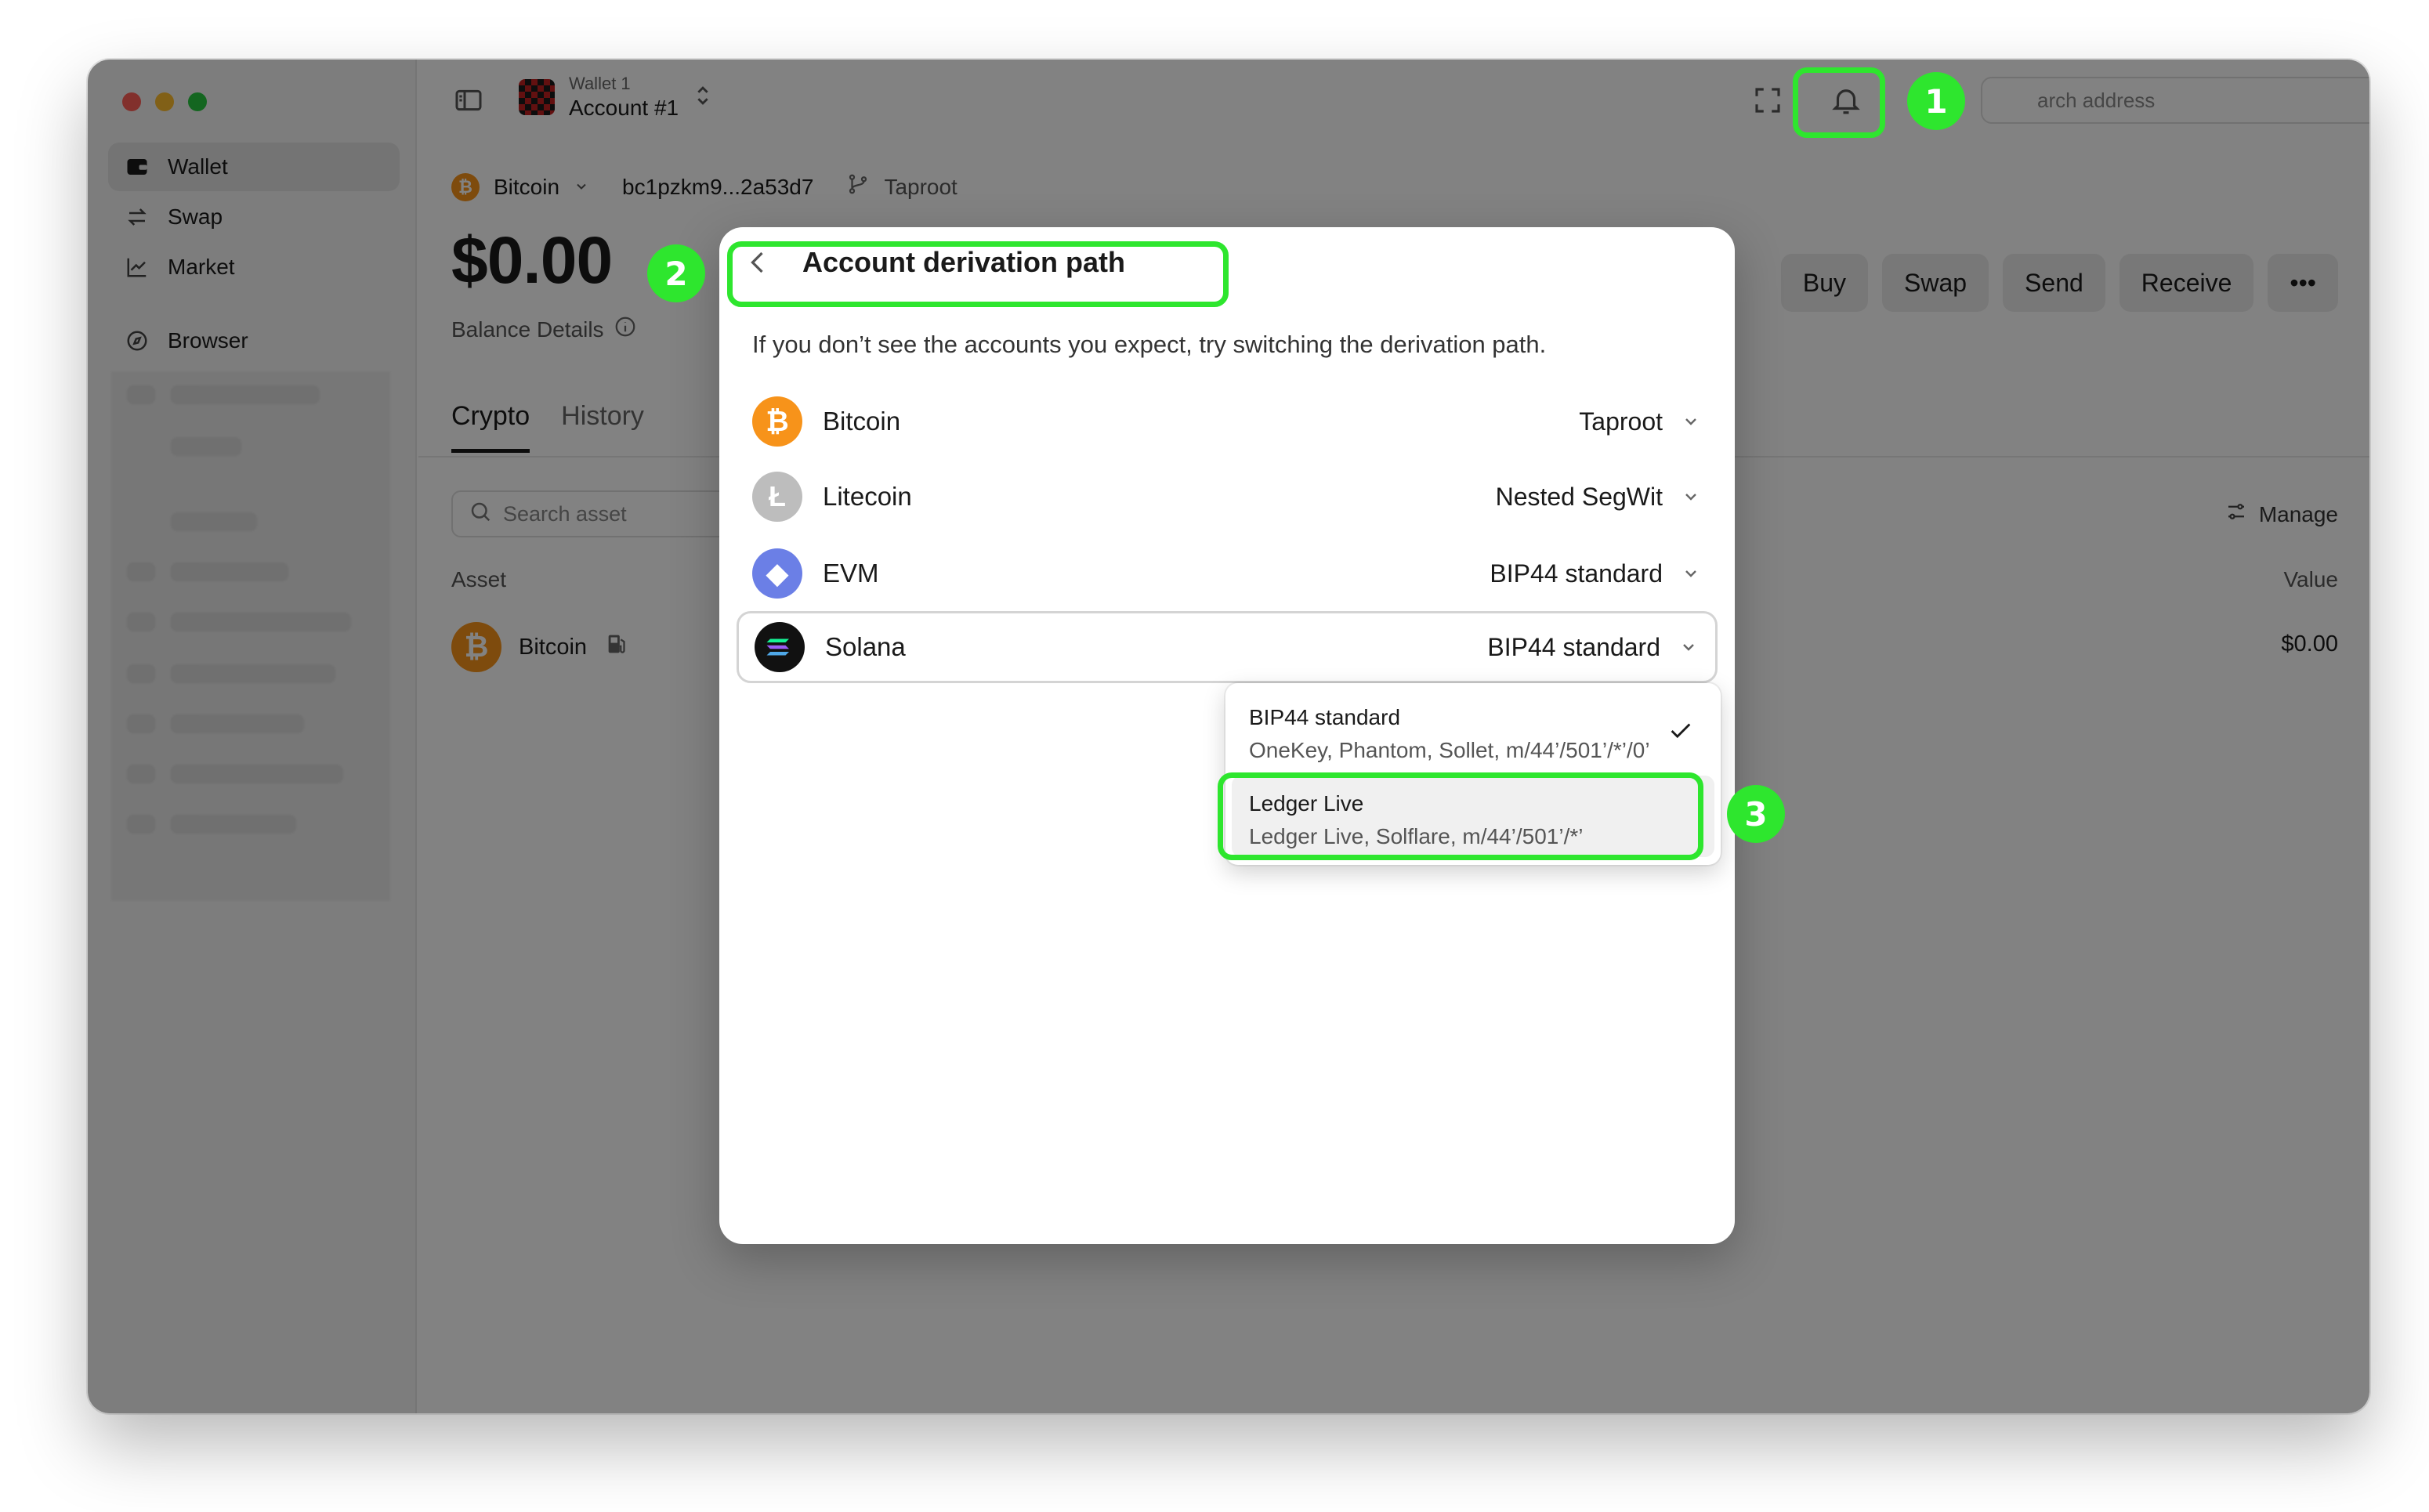 Image resolution: width=2429 pixels, height=1512 pixels. I want to click on chain-name: Litecoin, so click(867, 497).